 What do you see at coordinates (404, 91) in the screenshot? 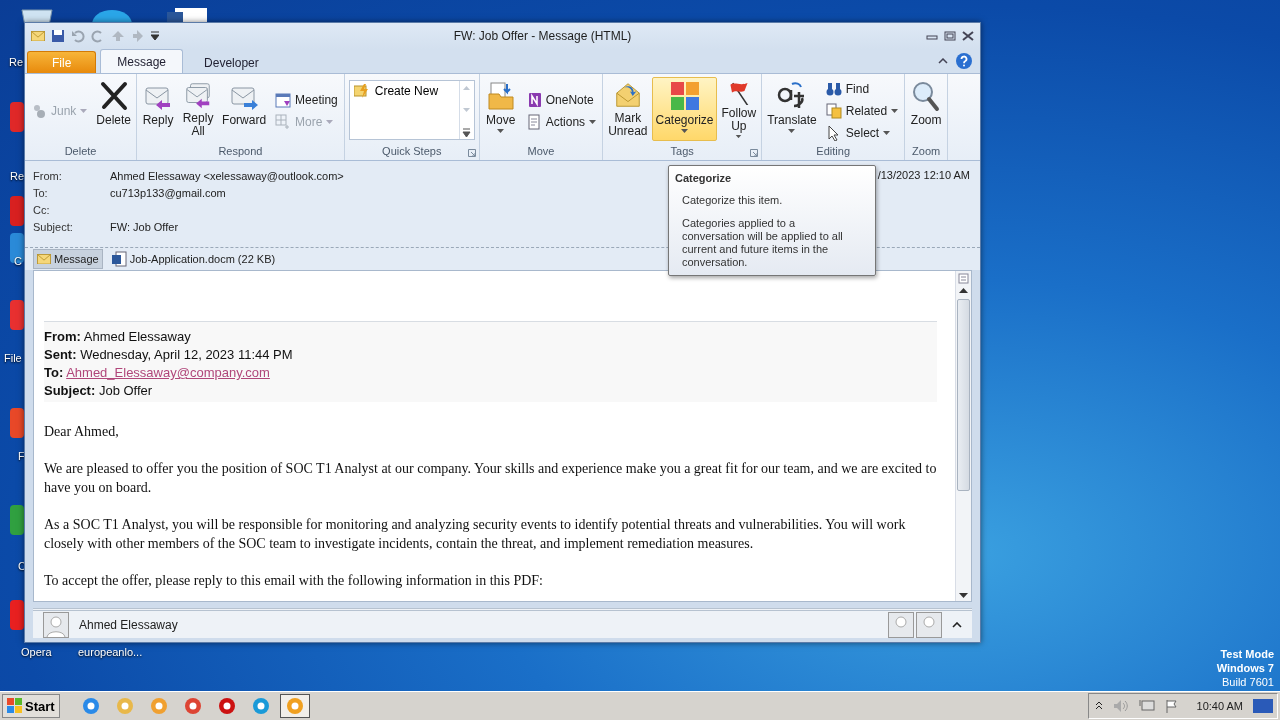
I see `quick-step-item: Create New` at bounding box center [404, 91].